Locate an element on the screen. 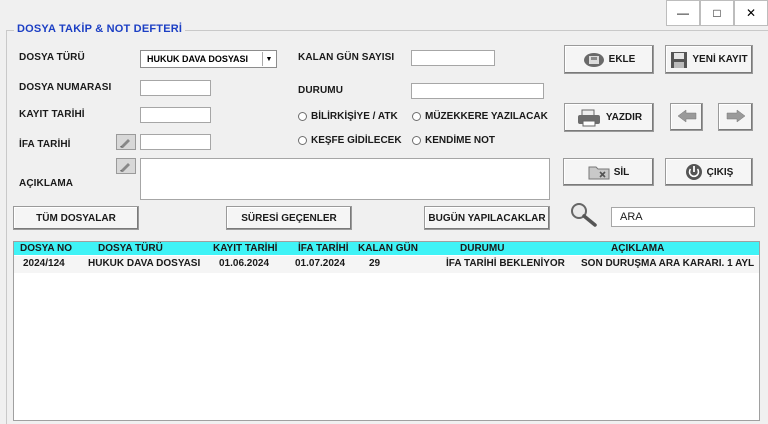 The width and height of the screenshot is (768, 424). header-dosya-turu: DOSYA TÜRÜ is located at coordinates (130, 248).